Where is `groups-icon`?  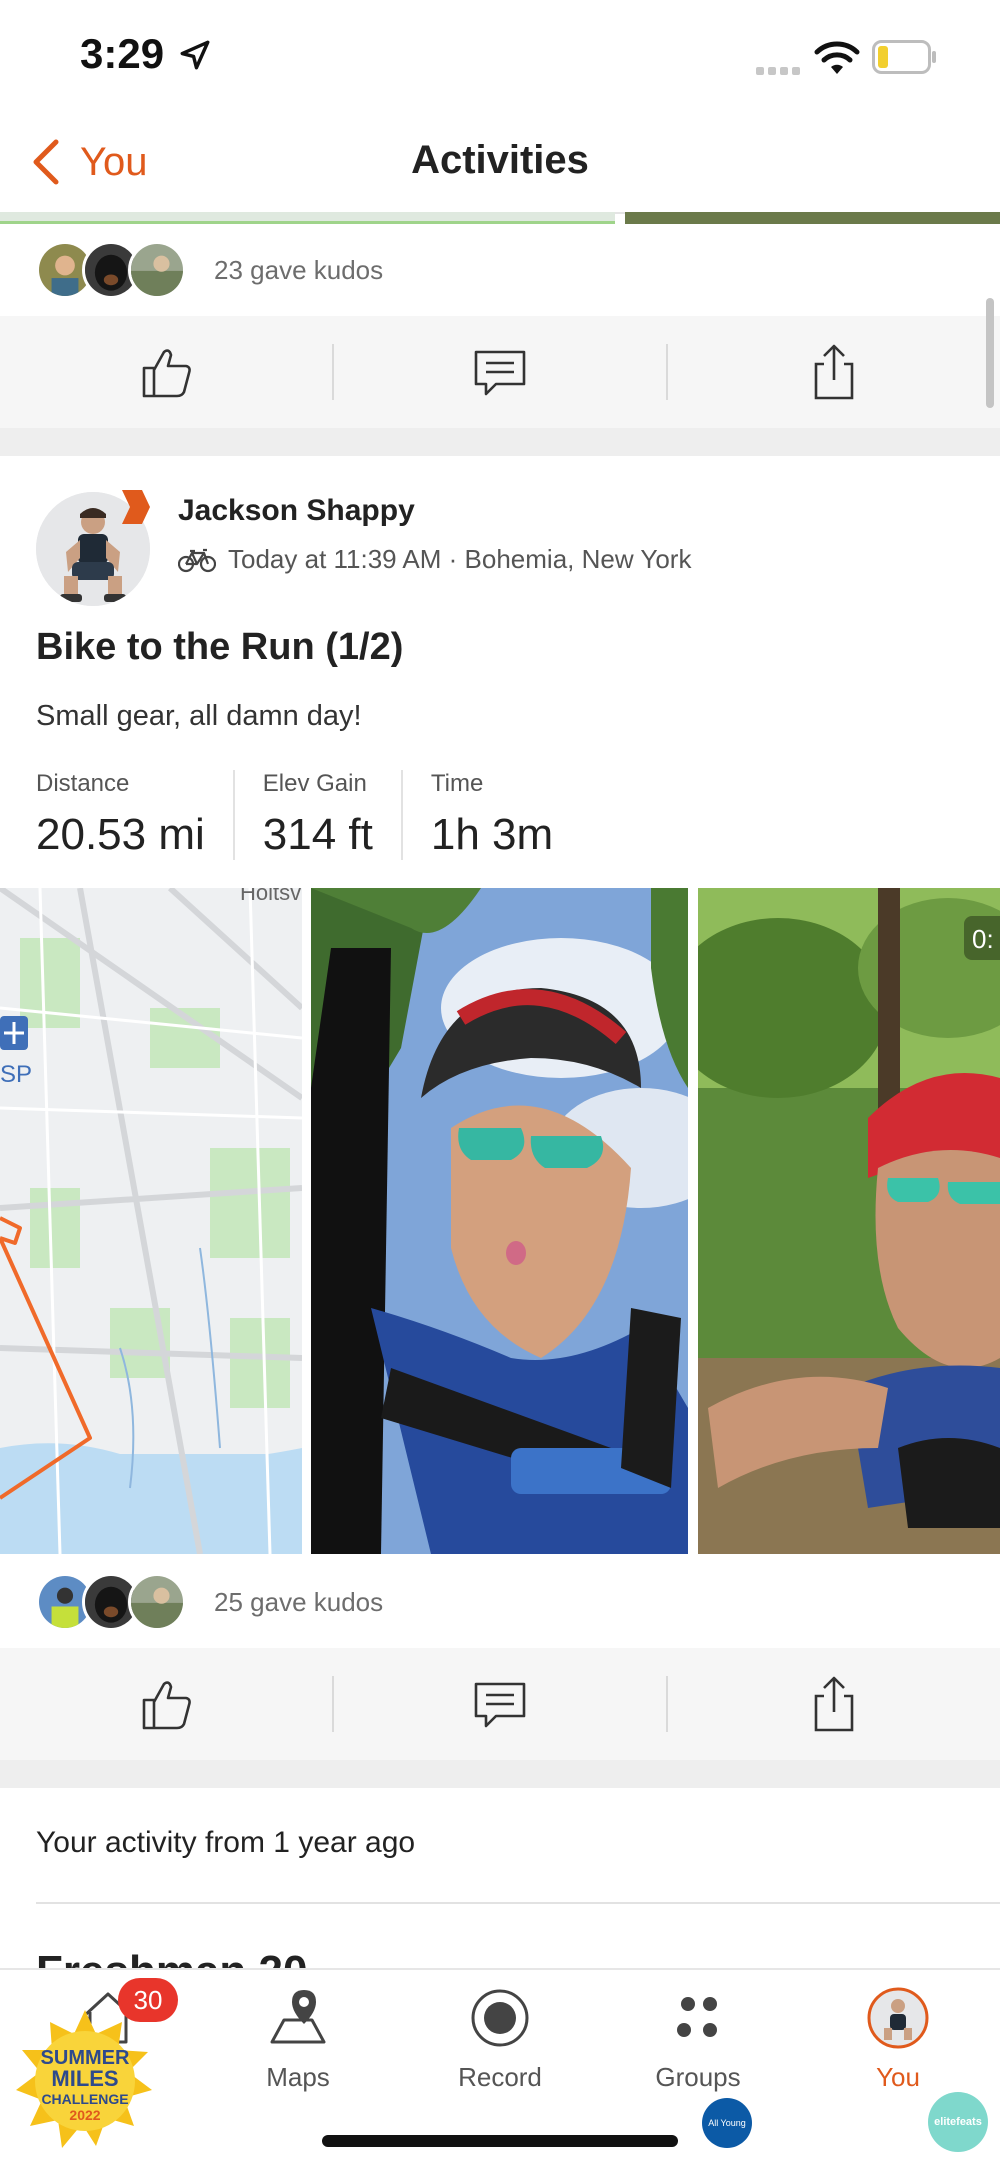
groups-icon is located at coordinates (697, 2017).